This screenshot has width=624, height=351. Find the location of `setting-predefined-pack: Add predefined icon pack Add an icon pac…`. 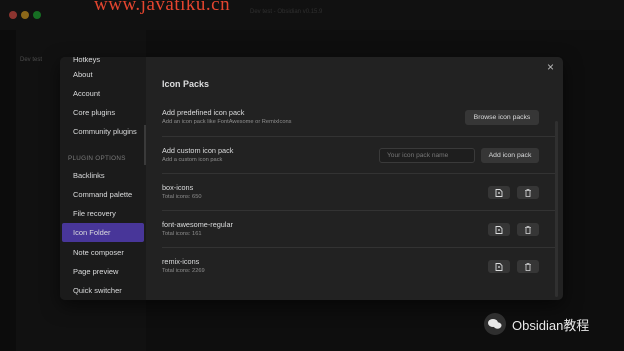

setting-predefined-pack: Add predefined icon pack Add an icon pac… is located at coordinates (360, 117).